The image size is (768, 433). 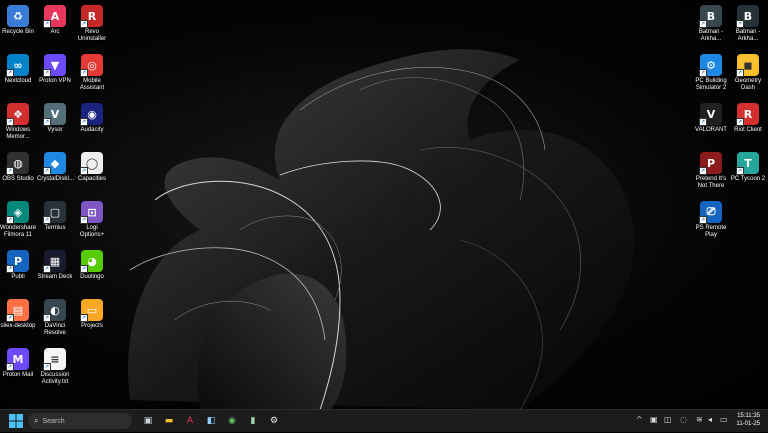 What do you see at coordinates (710, 114) in the screenshot?
I see `valorant-icon: V ↗` at bounding box center [710, 114].